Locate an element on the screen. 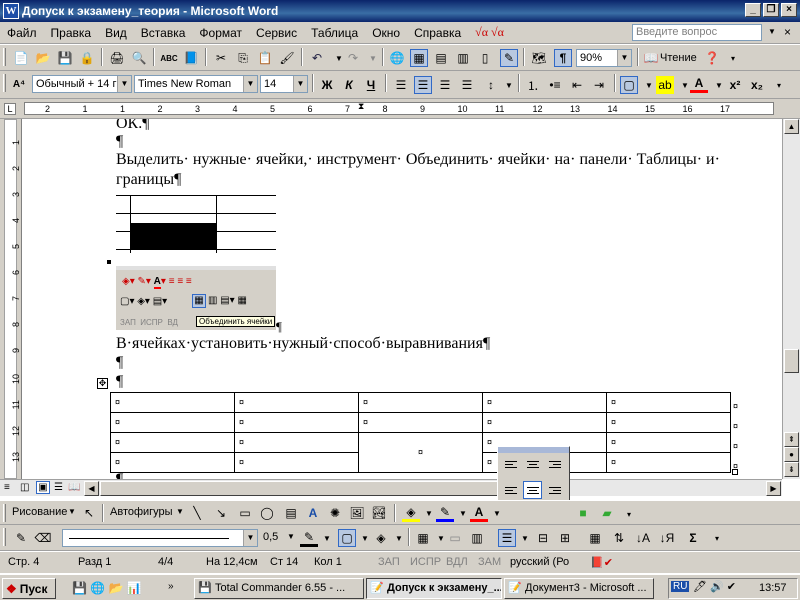 This screenshot has height=600, width=800. doc-close-icon: × is located at coordinates (787, 32).